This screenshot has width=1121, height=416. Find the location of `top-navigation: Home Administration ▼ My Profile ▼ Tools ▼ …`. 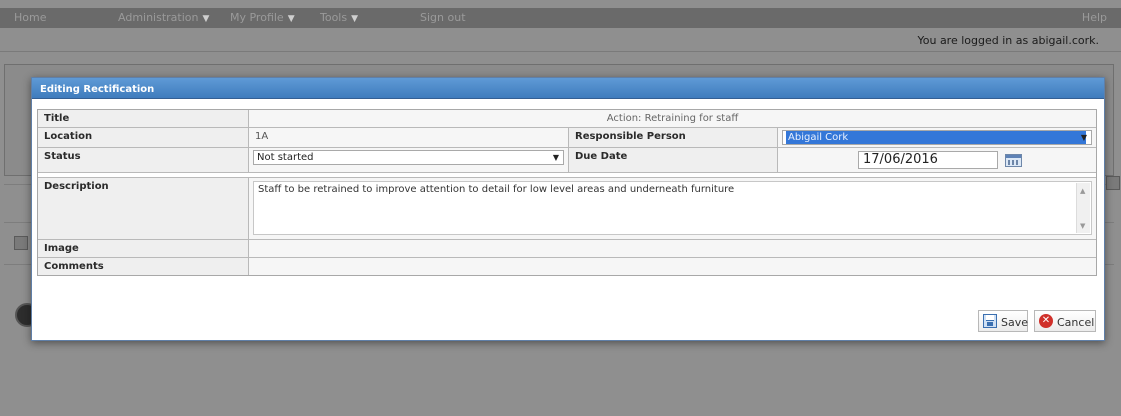

top-navigation: Home Administration ▼ My Profile ▼ Tools ▼ … is located at coordinates (560, 18).